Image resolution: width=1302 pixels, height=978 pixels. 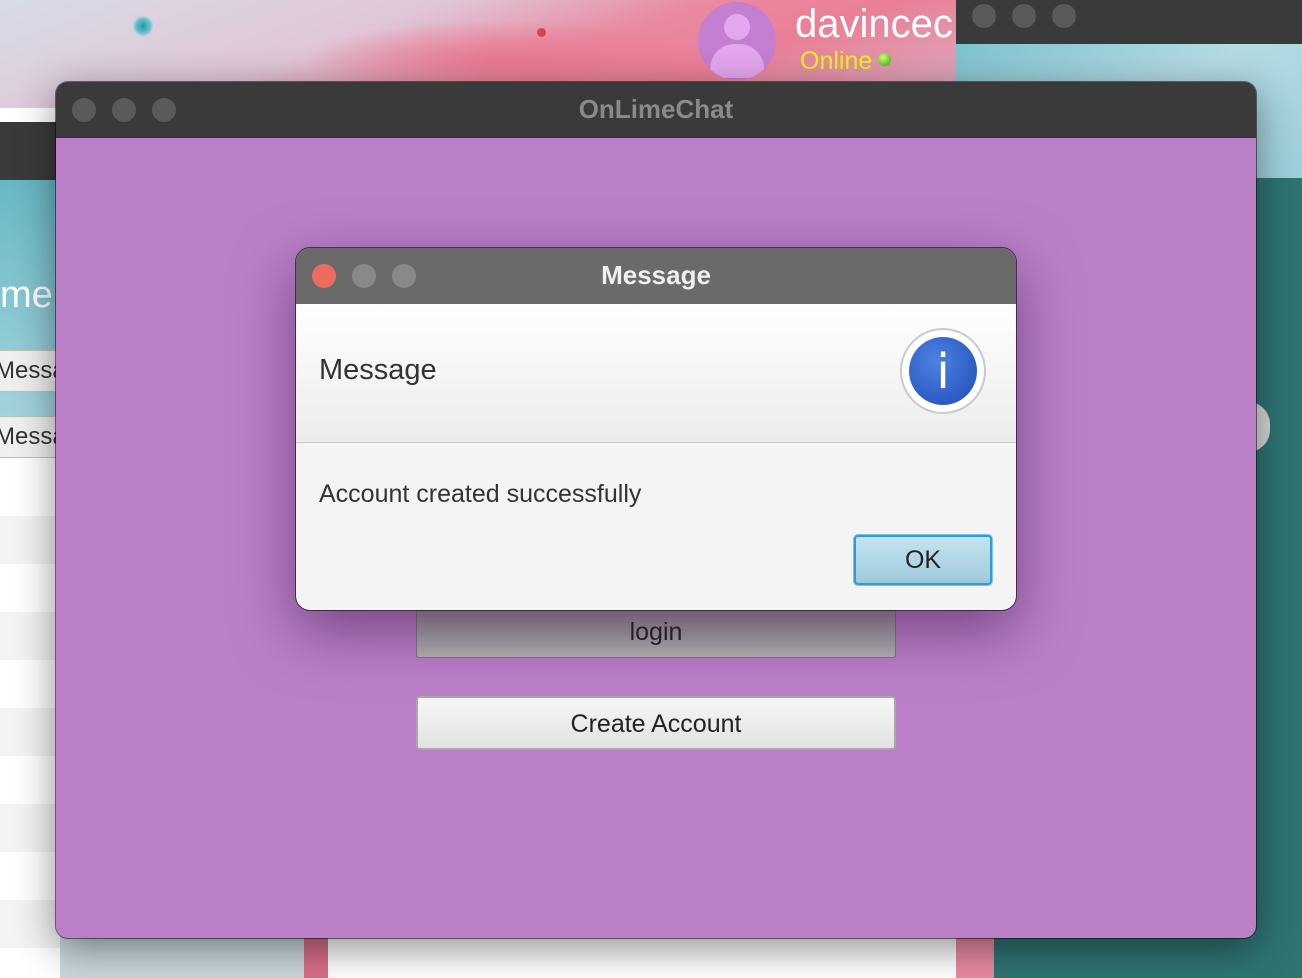 I want to click on dialog-titlebar: Message, so click(x=656, y=276).